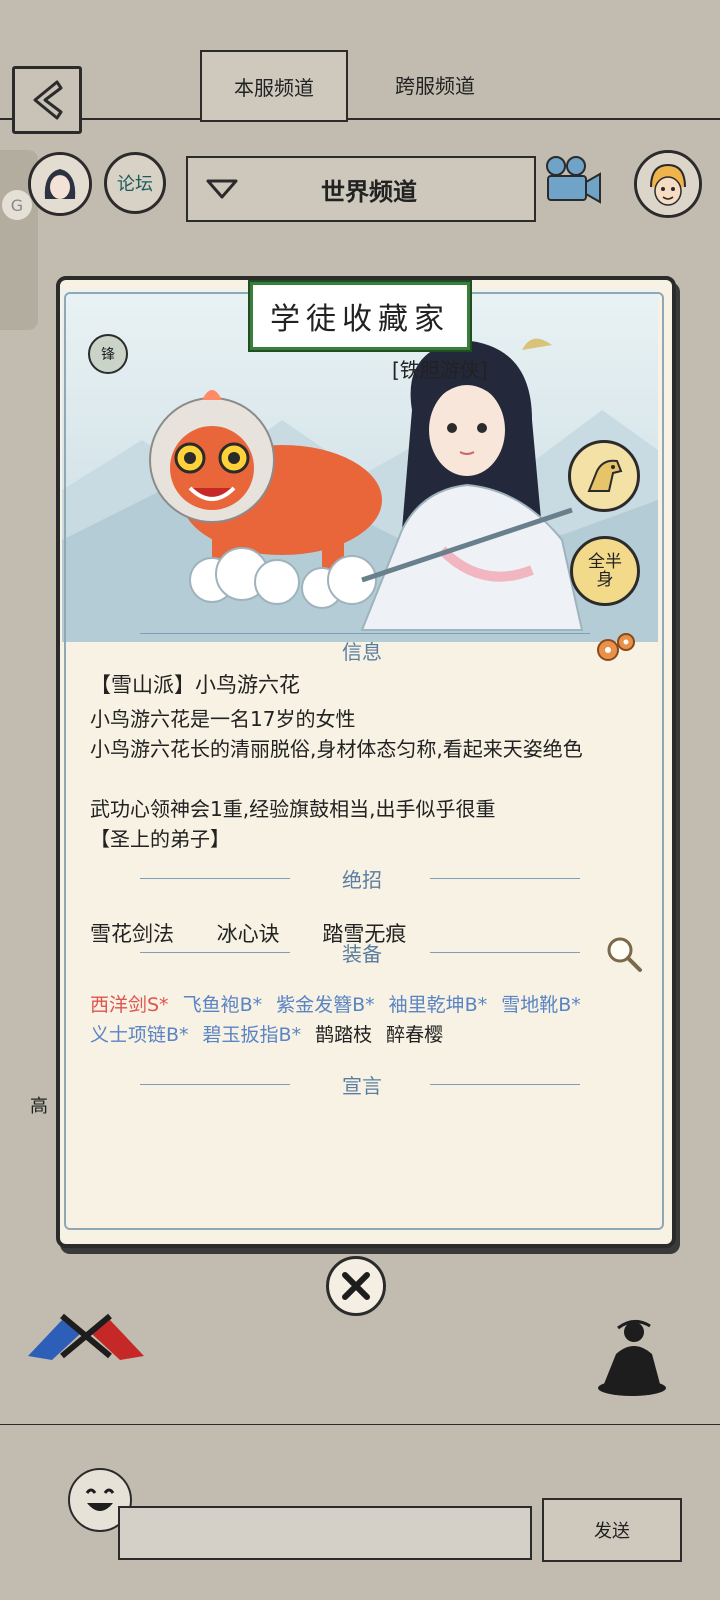  Describe the element at coordinates (39, 1106) in the screenshot. I see `background-chat-fragment: 高` at that location.